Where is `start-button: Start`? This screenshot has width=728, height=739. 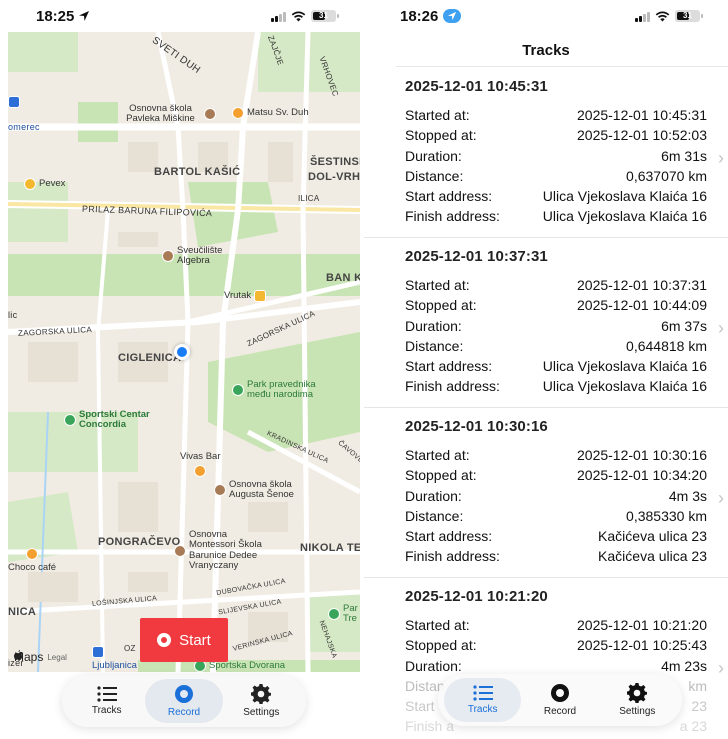
start-button: Start is located at coordinates (184, 640).